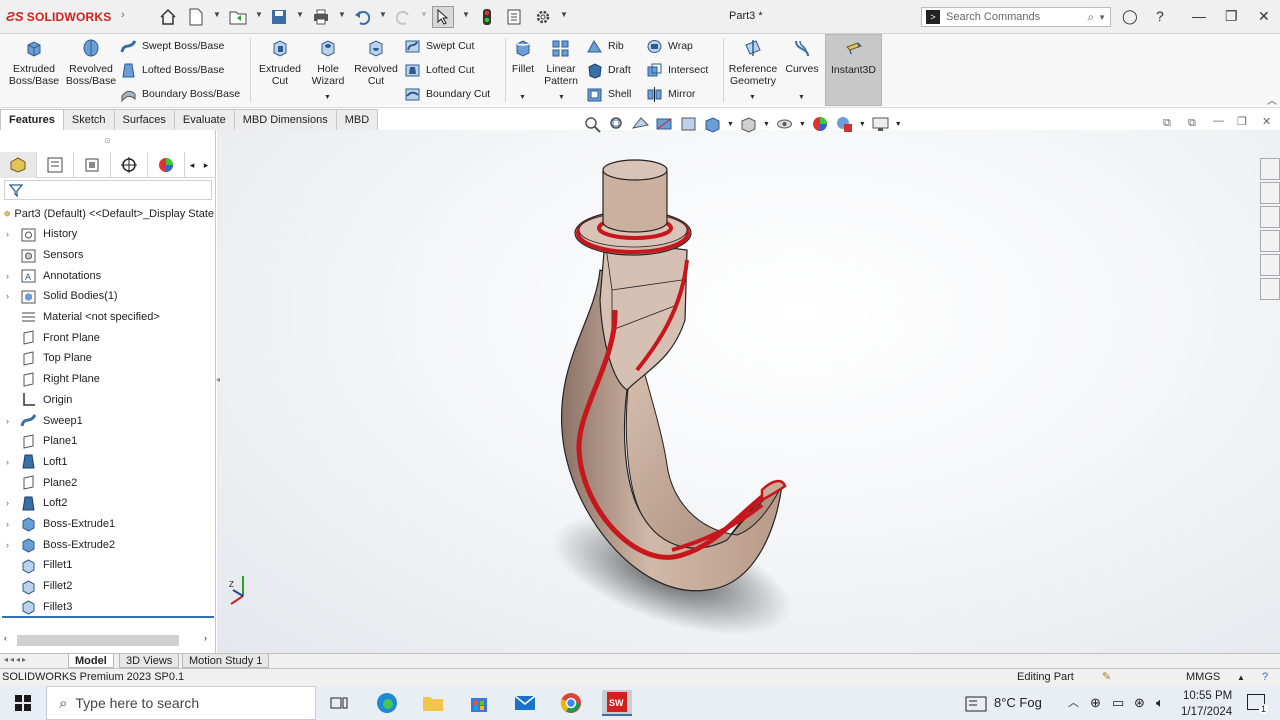 The width and height of the screenshot is (1280, 720). Describe the element at coordinates (88, 119) in the screenshot. I see `tab-sketch: Sketch` at that location.